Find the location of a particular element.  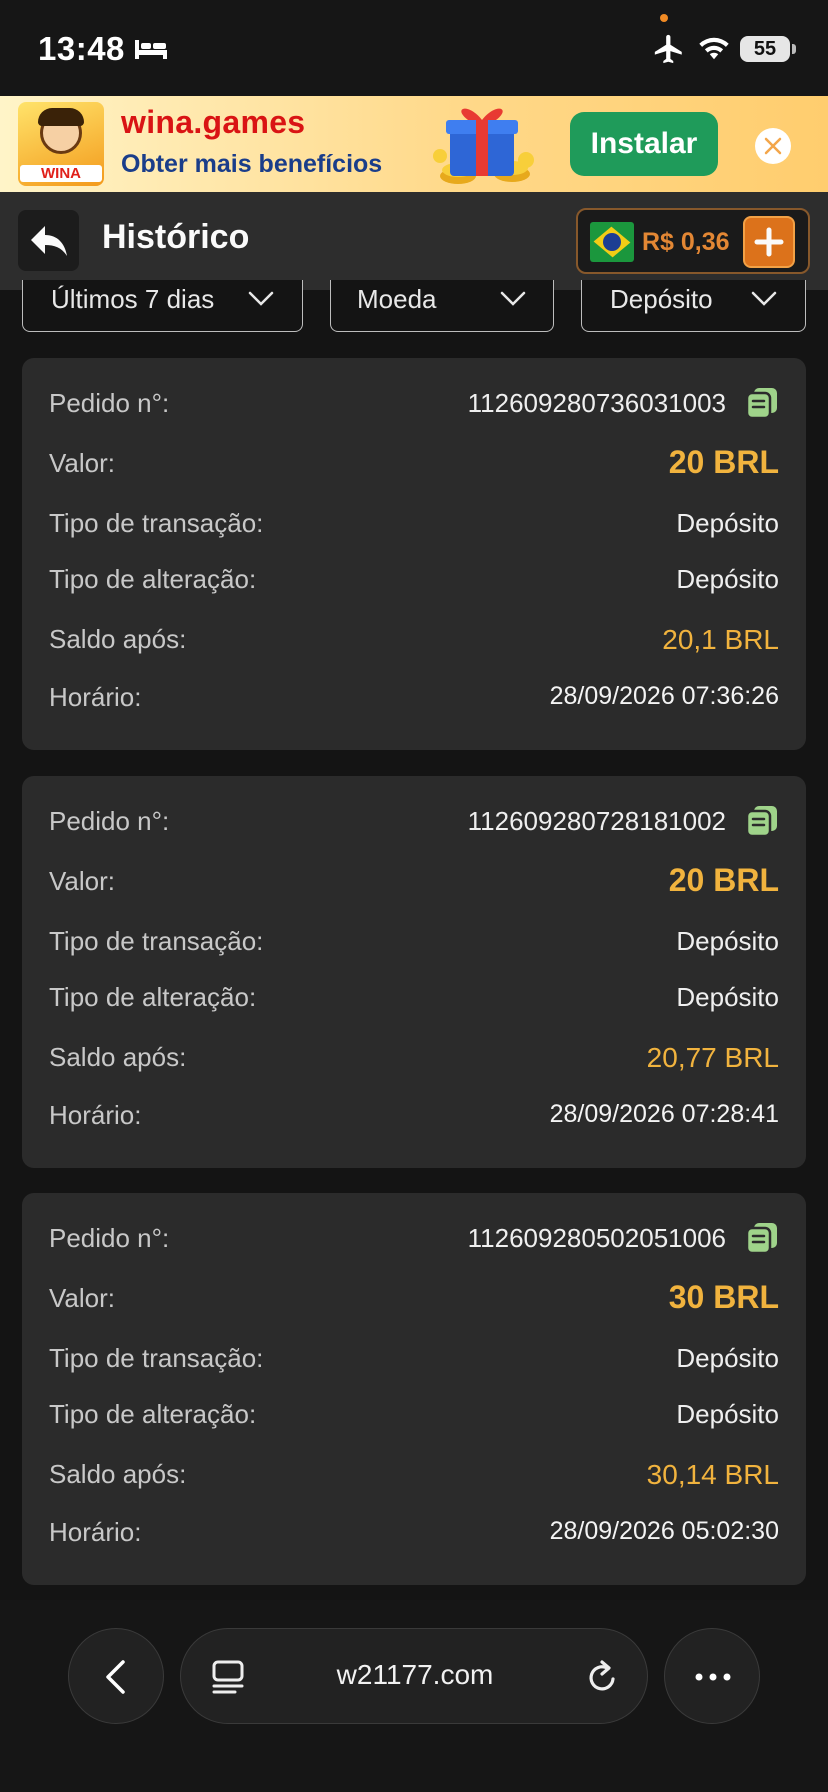

balance-widget: R$ 0,36 is located at coordinates (693, 241).